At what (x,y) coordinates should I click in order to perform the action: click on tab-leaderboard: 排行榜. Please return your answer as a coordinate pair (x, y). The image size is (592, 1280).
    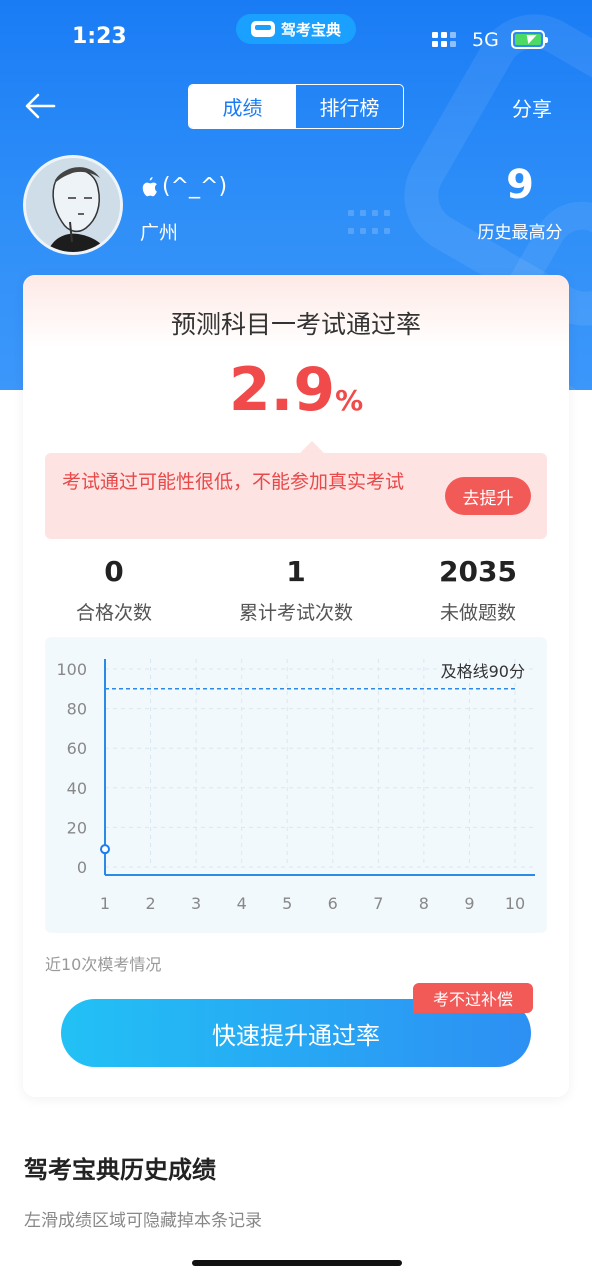
    Looking at the image, I should click on (349, 106).